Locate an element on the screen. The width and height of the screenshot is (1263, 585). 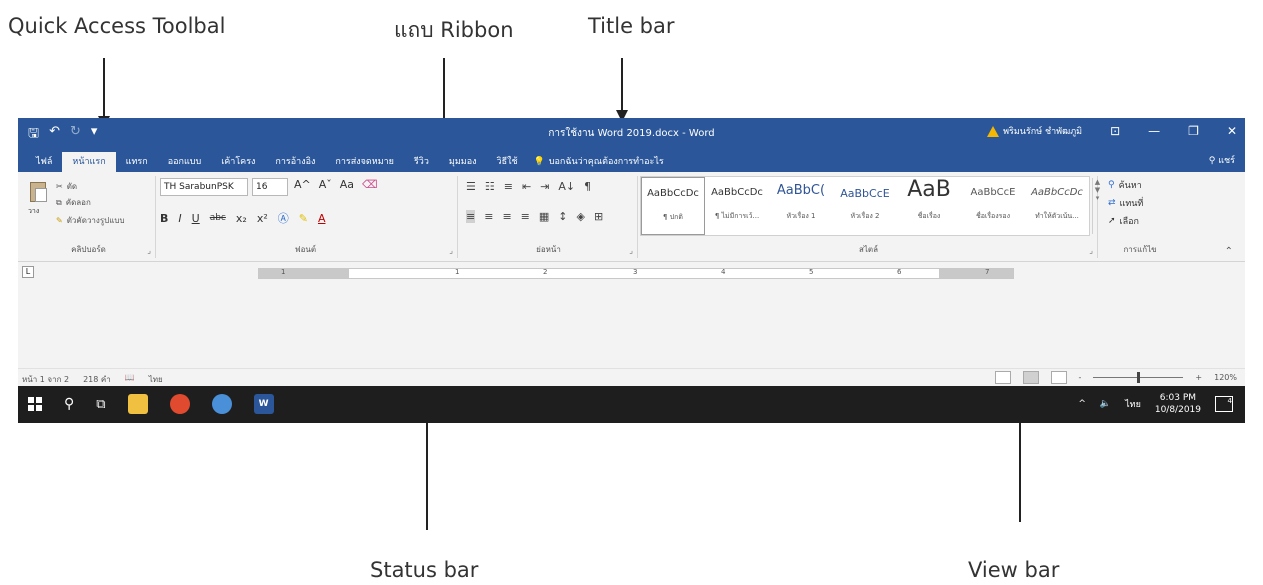
strikethrough-button: abc is located at coordinates (218, 218).